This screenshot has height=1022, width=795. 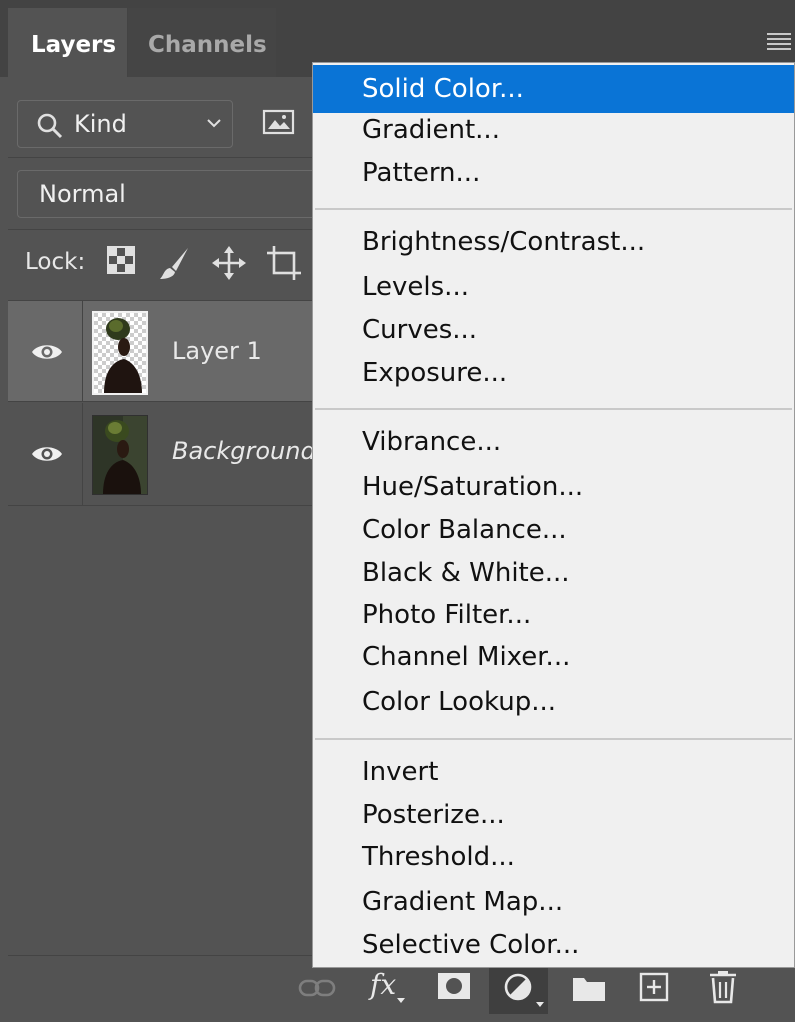 I want to click on half-circle-icon, so click(x=518, y=987).